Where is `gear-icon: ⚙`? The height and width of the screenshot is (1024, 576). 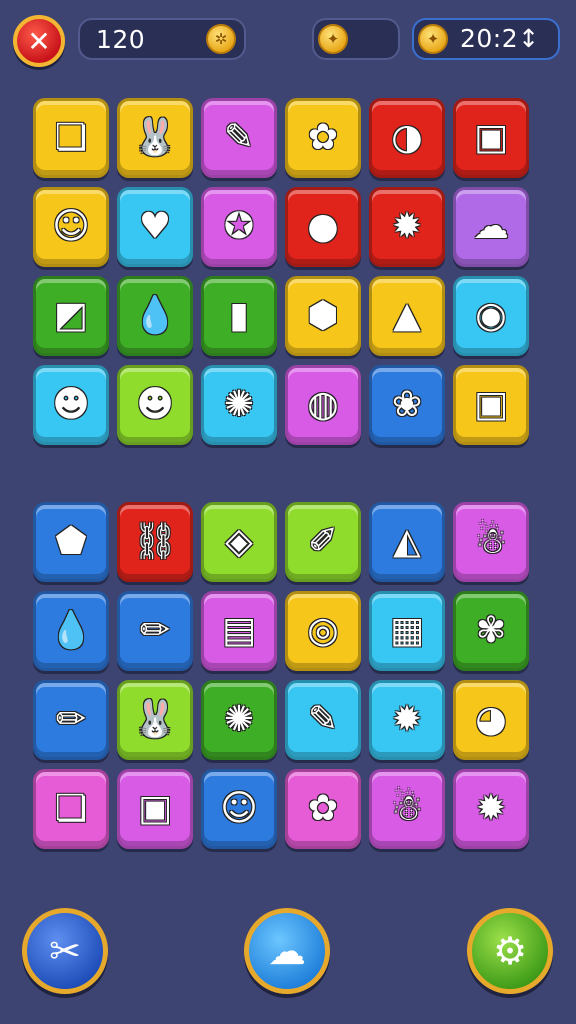
gear-icon: ⚙ is located at coordinates (510, 951).